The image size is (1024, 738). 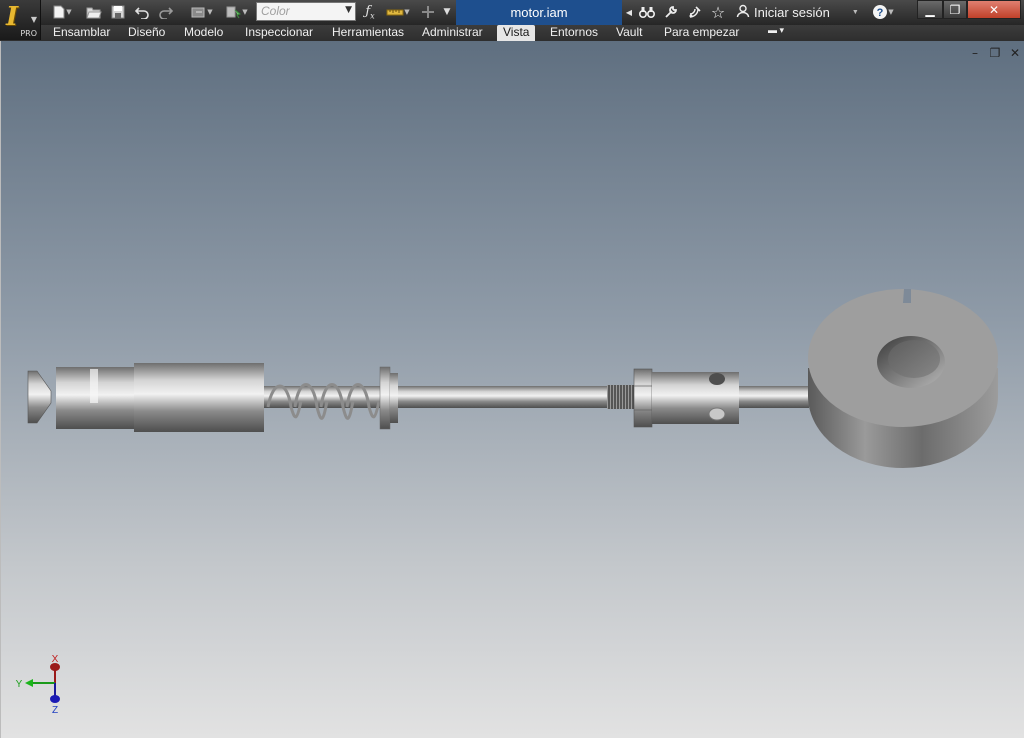 I want to click on binoculars-icon, so click(x=647, y=12).